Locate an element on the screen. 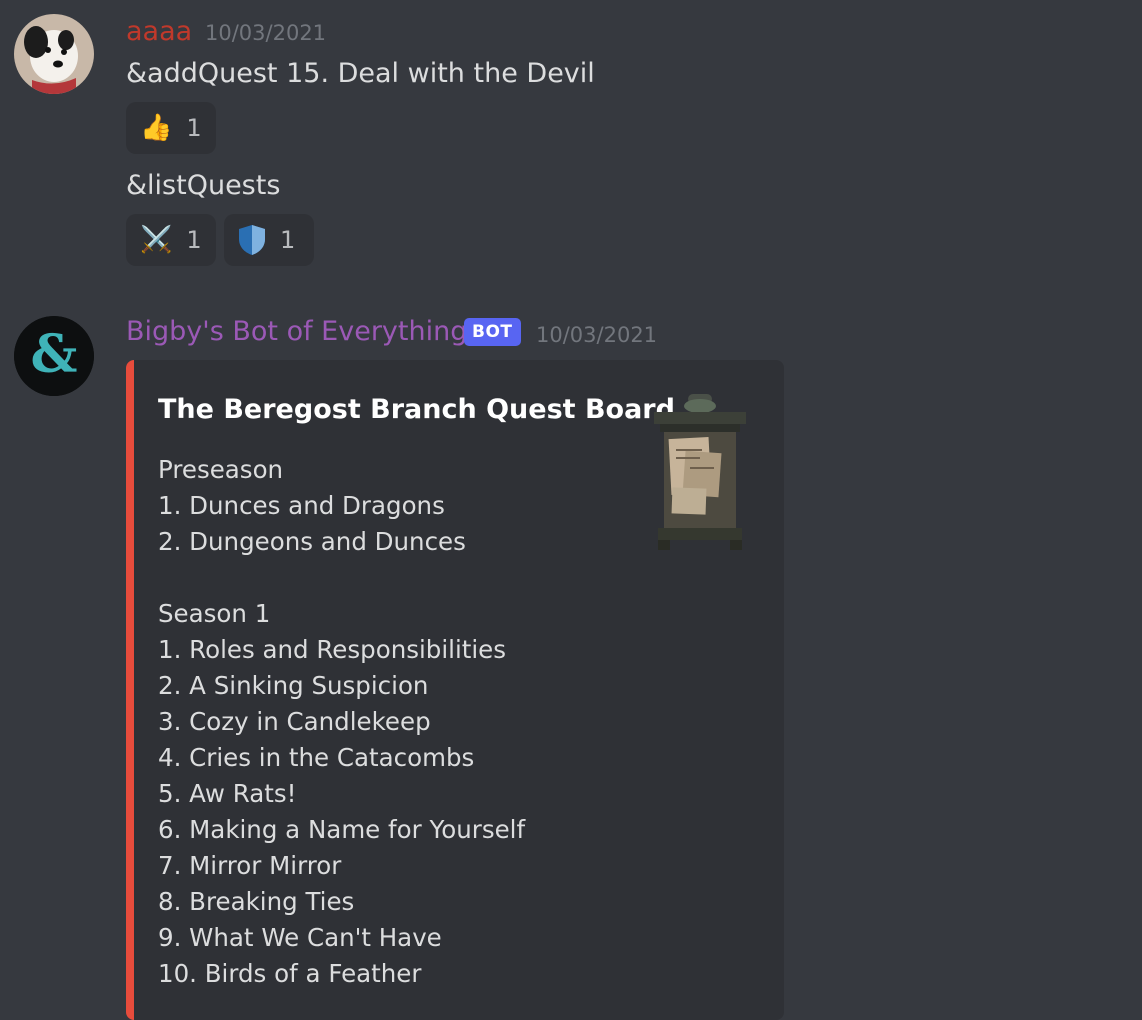 This screenshot has width=1142, height=1020. dnd-ampersand-icon: & is located at coordinates (54, 356).